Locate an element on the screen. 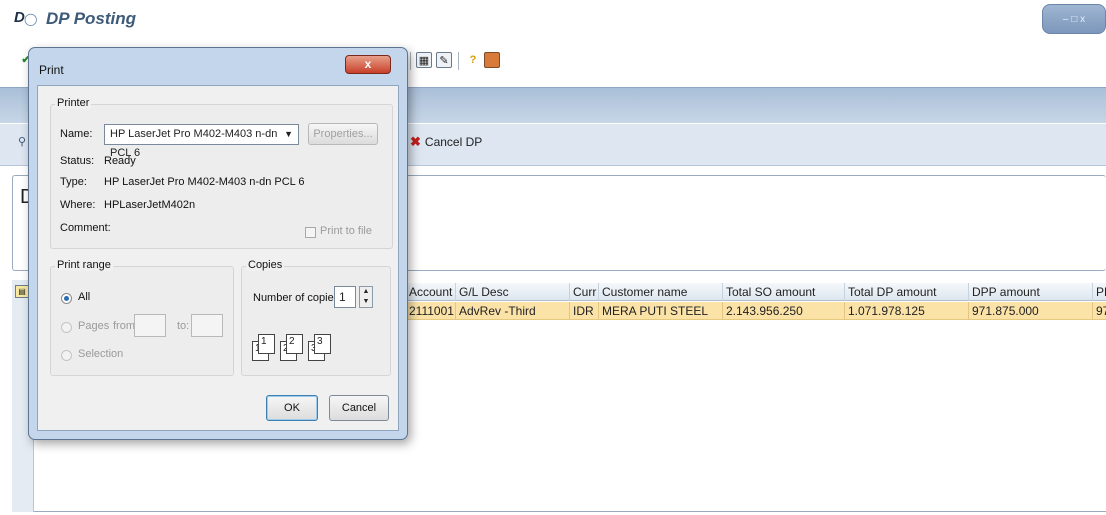  where-label: Where: is located at coordinates (78, 205).